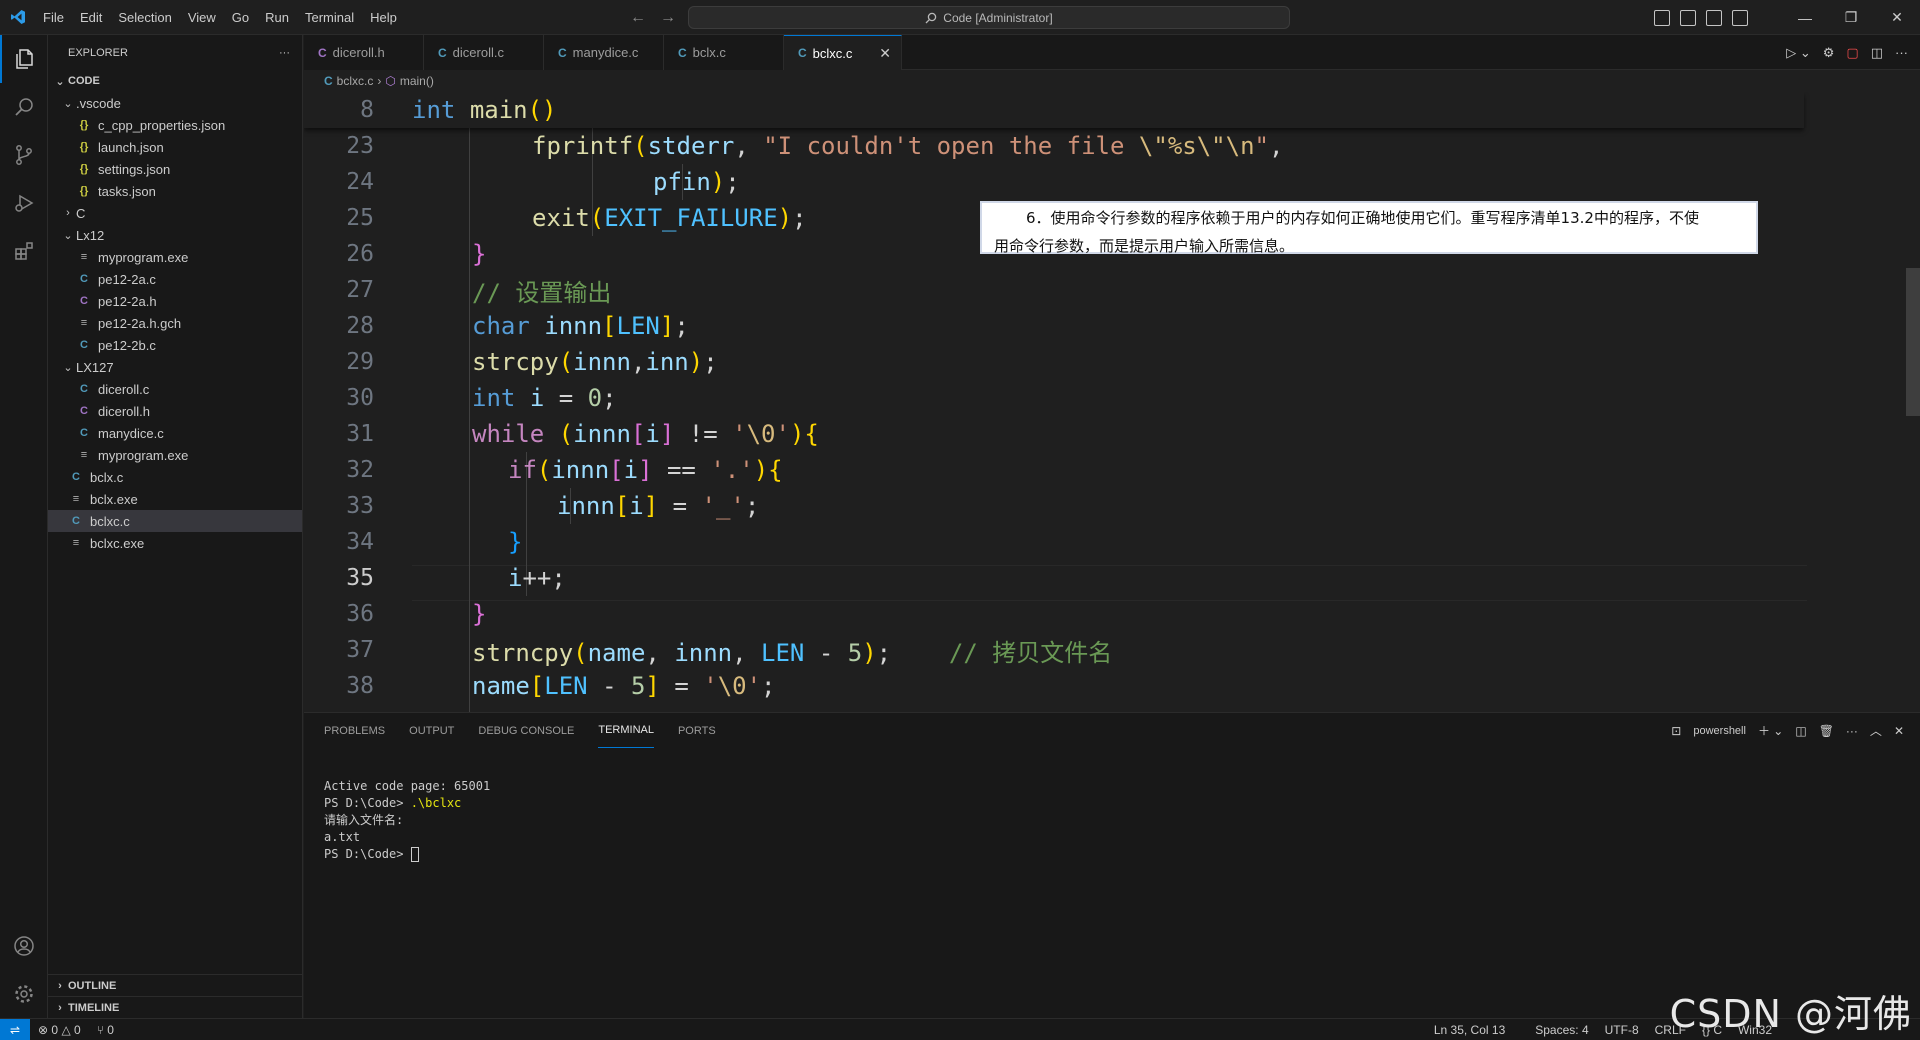 This screenshot has width=1920, height=1040. Describe the element at coordinates (175, 213) in the screenshot. I see `tree-folder: › C` at that location.